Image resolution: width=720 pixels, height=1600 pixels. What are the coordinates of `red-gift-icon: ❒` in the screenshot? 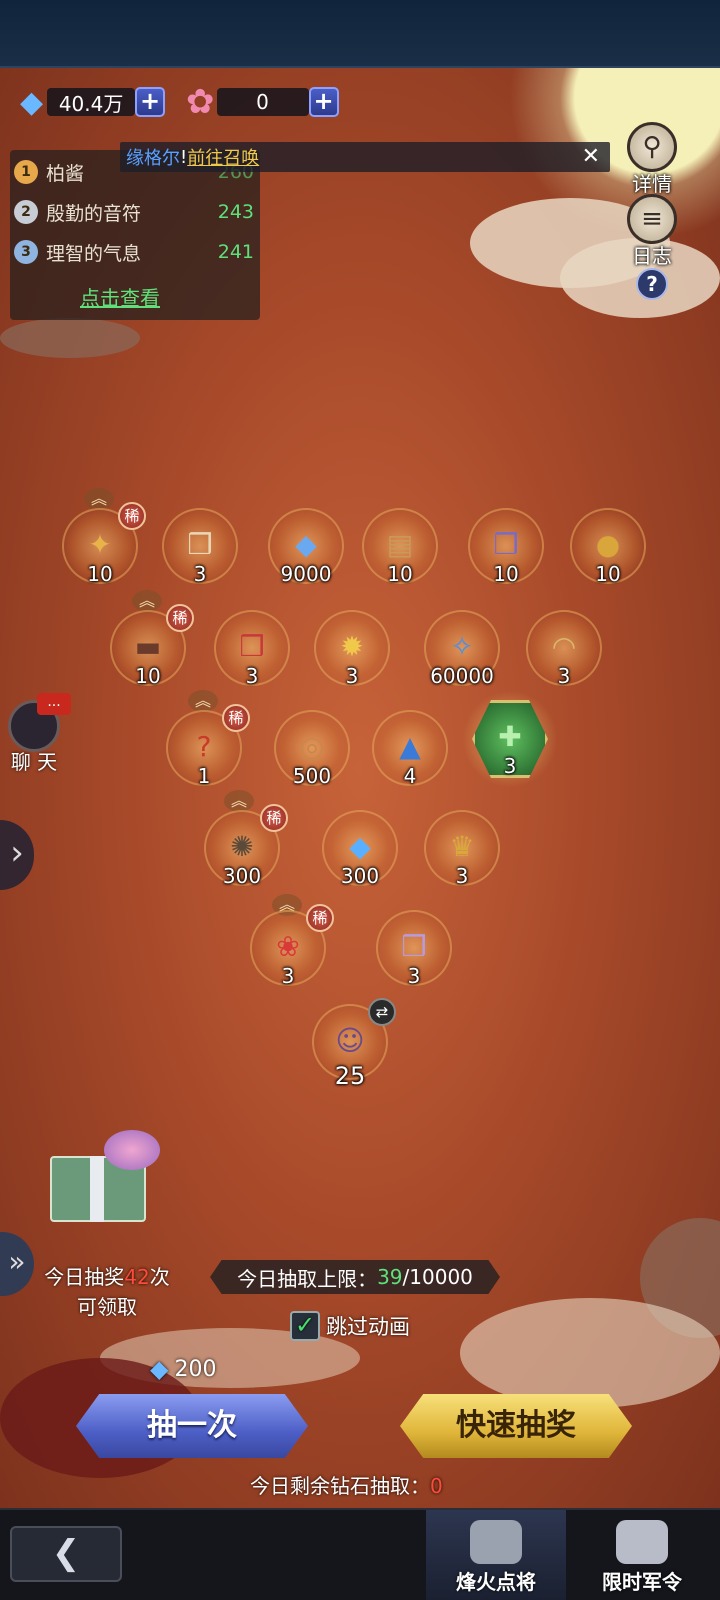 It's located at (252, 646).